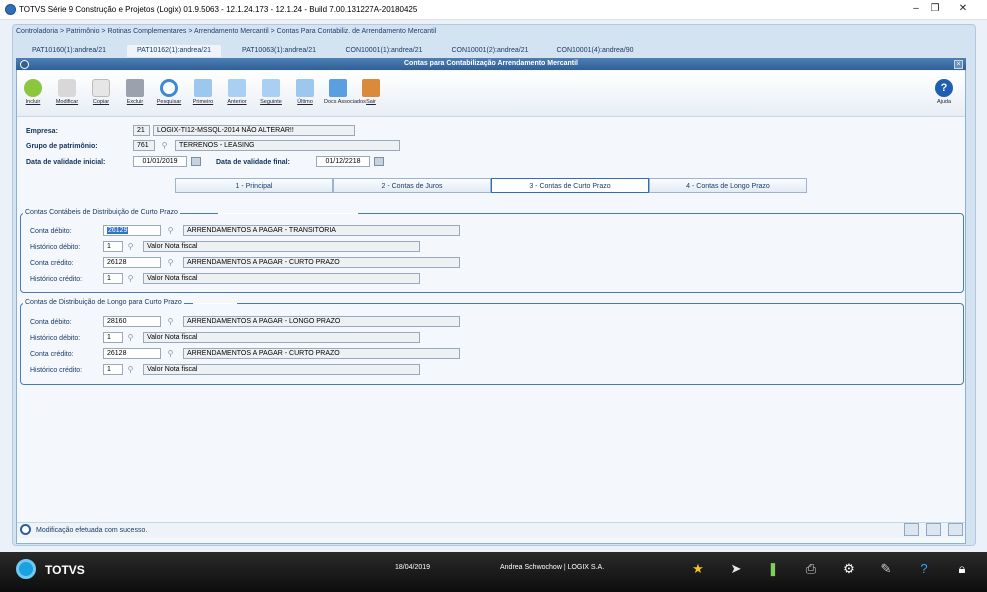 This screenshot has height=592, width=987. I want to click on anterior-button: Anterior, so click(237, 96).